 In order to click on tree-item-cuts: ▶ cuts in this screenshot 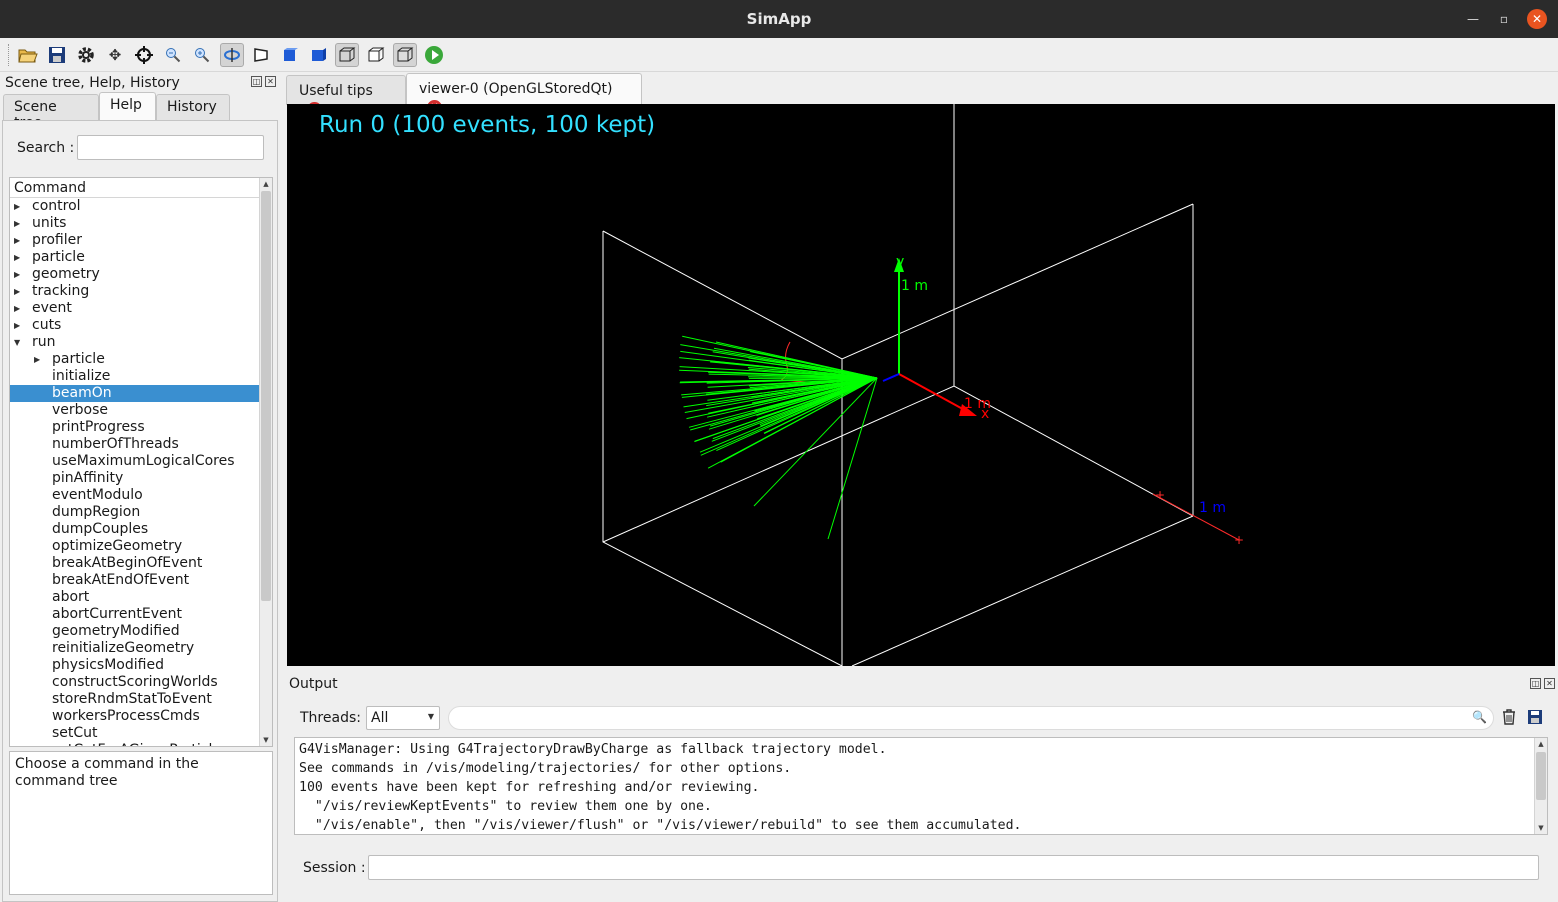, I will do `click(141, 325)`.